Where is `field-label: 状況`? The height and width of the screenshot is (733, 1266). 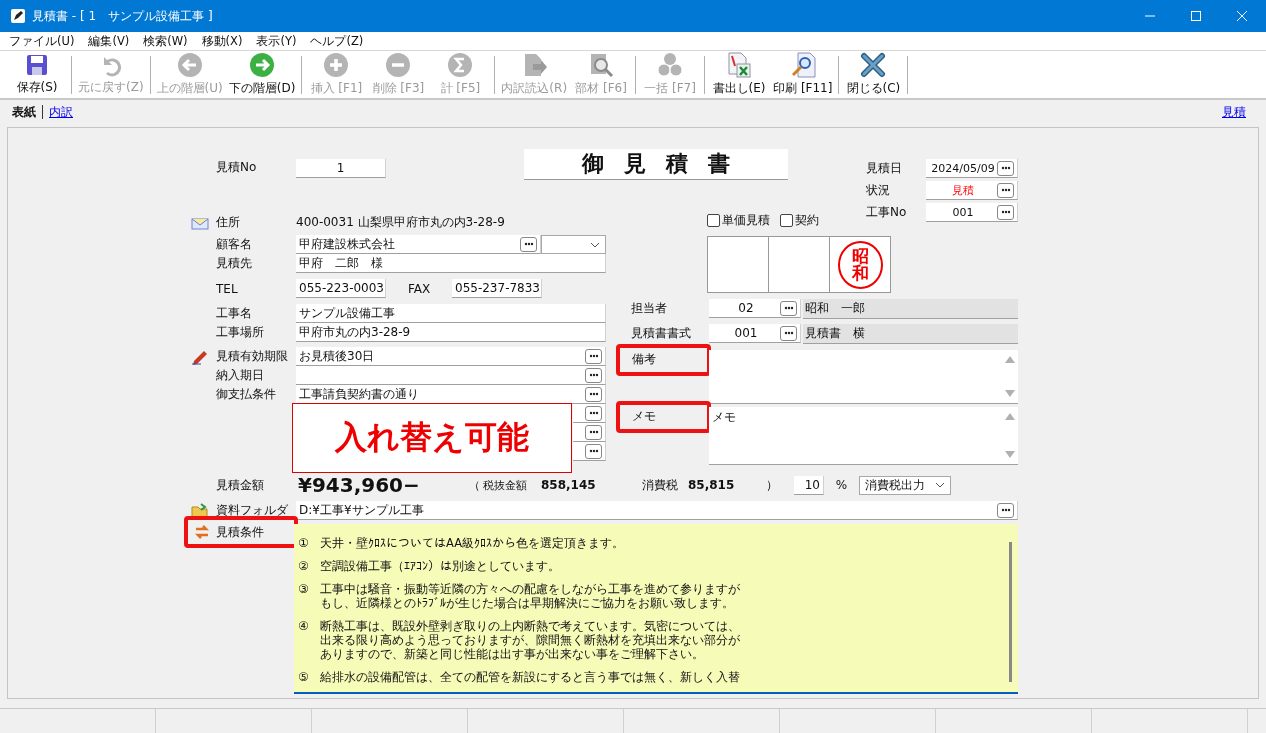 field-label: 状況 is located at coordinates (878, 190).